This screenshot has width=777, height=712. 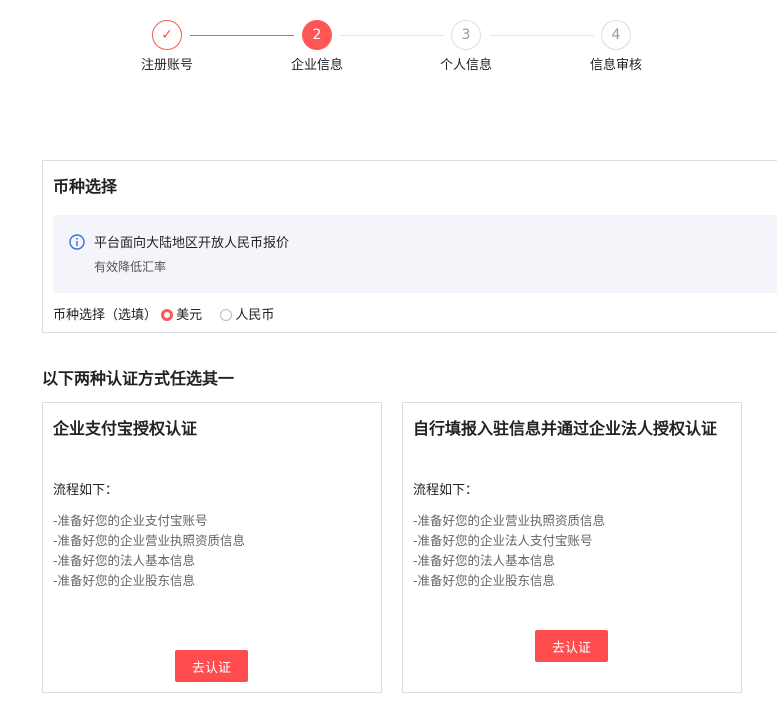 What do you see at coordinates (77, 242) in the screenshot?
I see `info-icon` at bounding box center [77, 242].